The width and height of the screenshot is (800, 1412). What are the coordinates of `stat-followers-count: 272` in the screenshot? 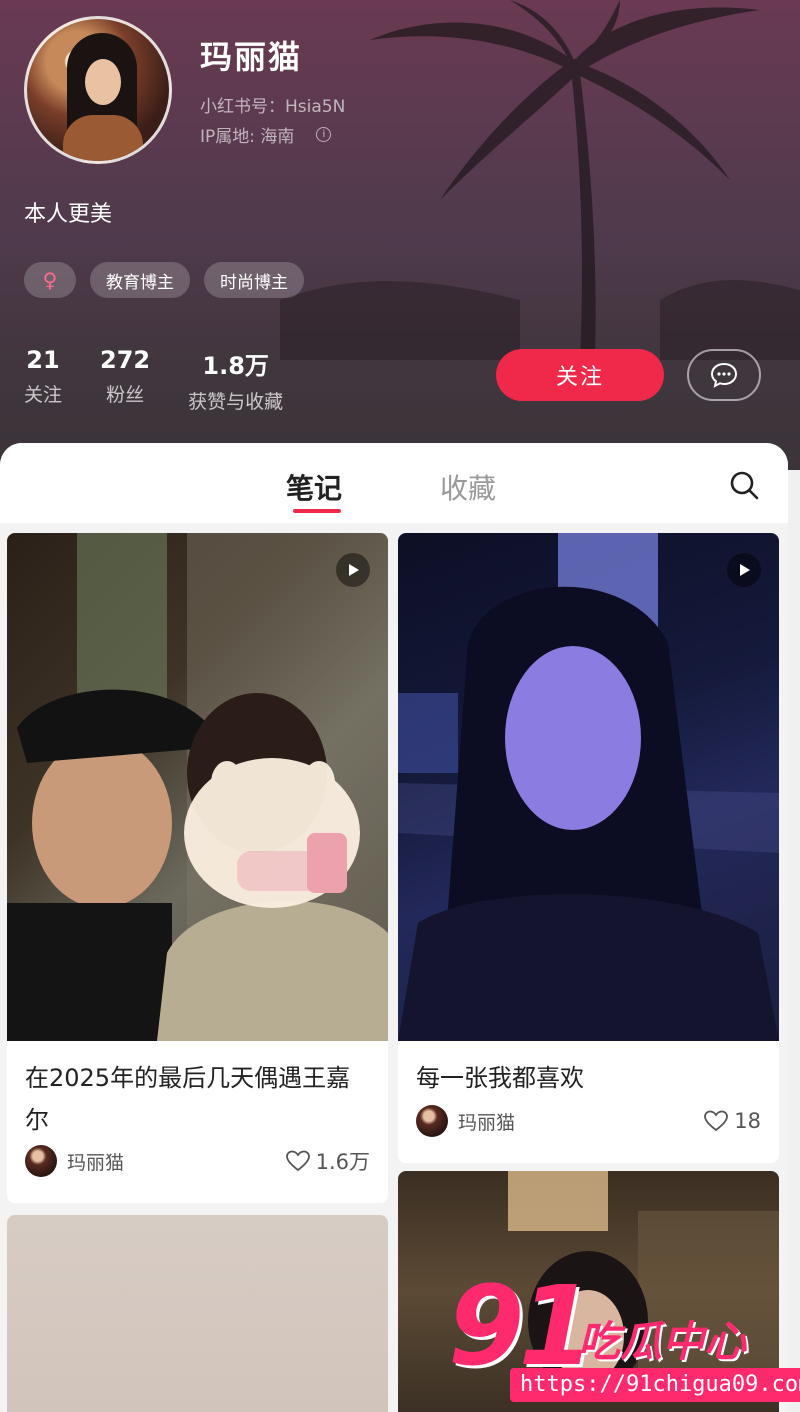 It's located at (125, 360).